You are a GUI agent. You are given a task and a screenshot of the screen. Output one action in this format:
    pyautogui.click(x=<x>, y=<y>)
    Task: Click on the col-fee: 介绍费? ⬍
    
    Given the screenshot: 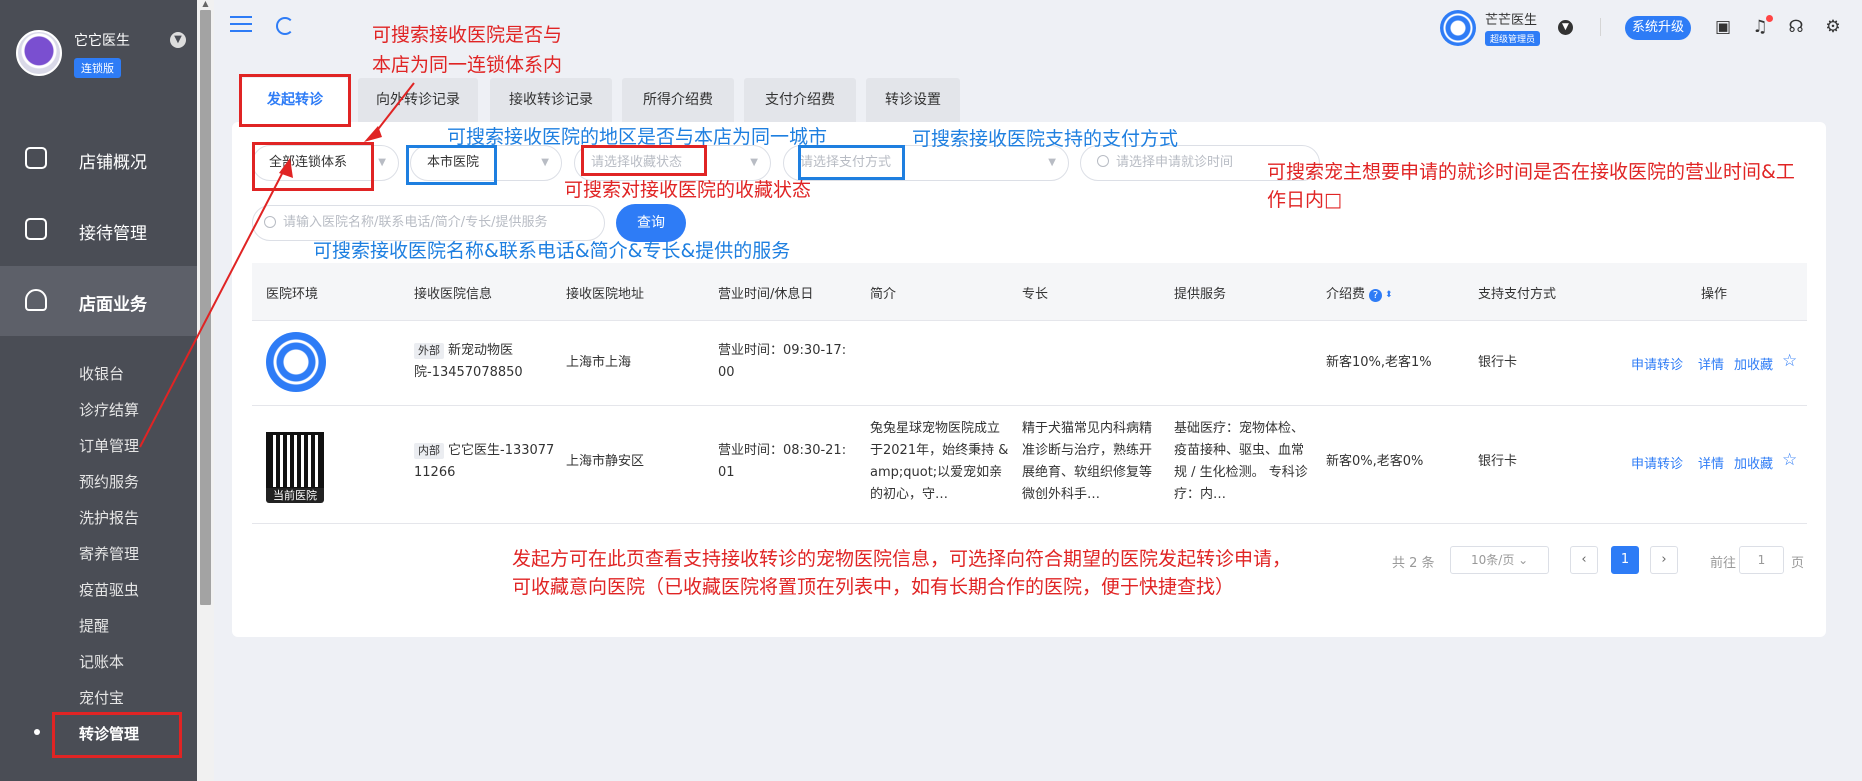 What is the action you would take?
    pyautogui.click(x=1359, y=292)
    